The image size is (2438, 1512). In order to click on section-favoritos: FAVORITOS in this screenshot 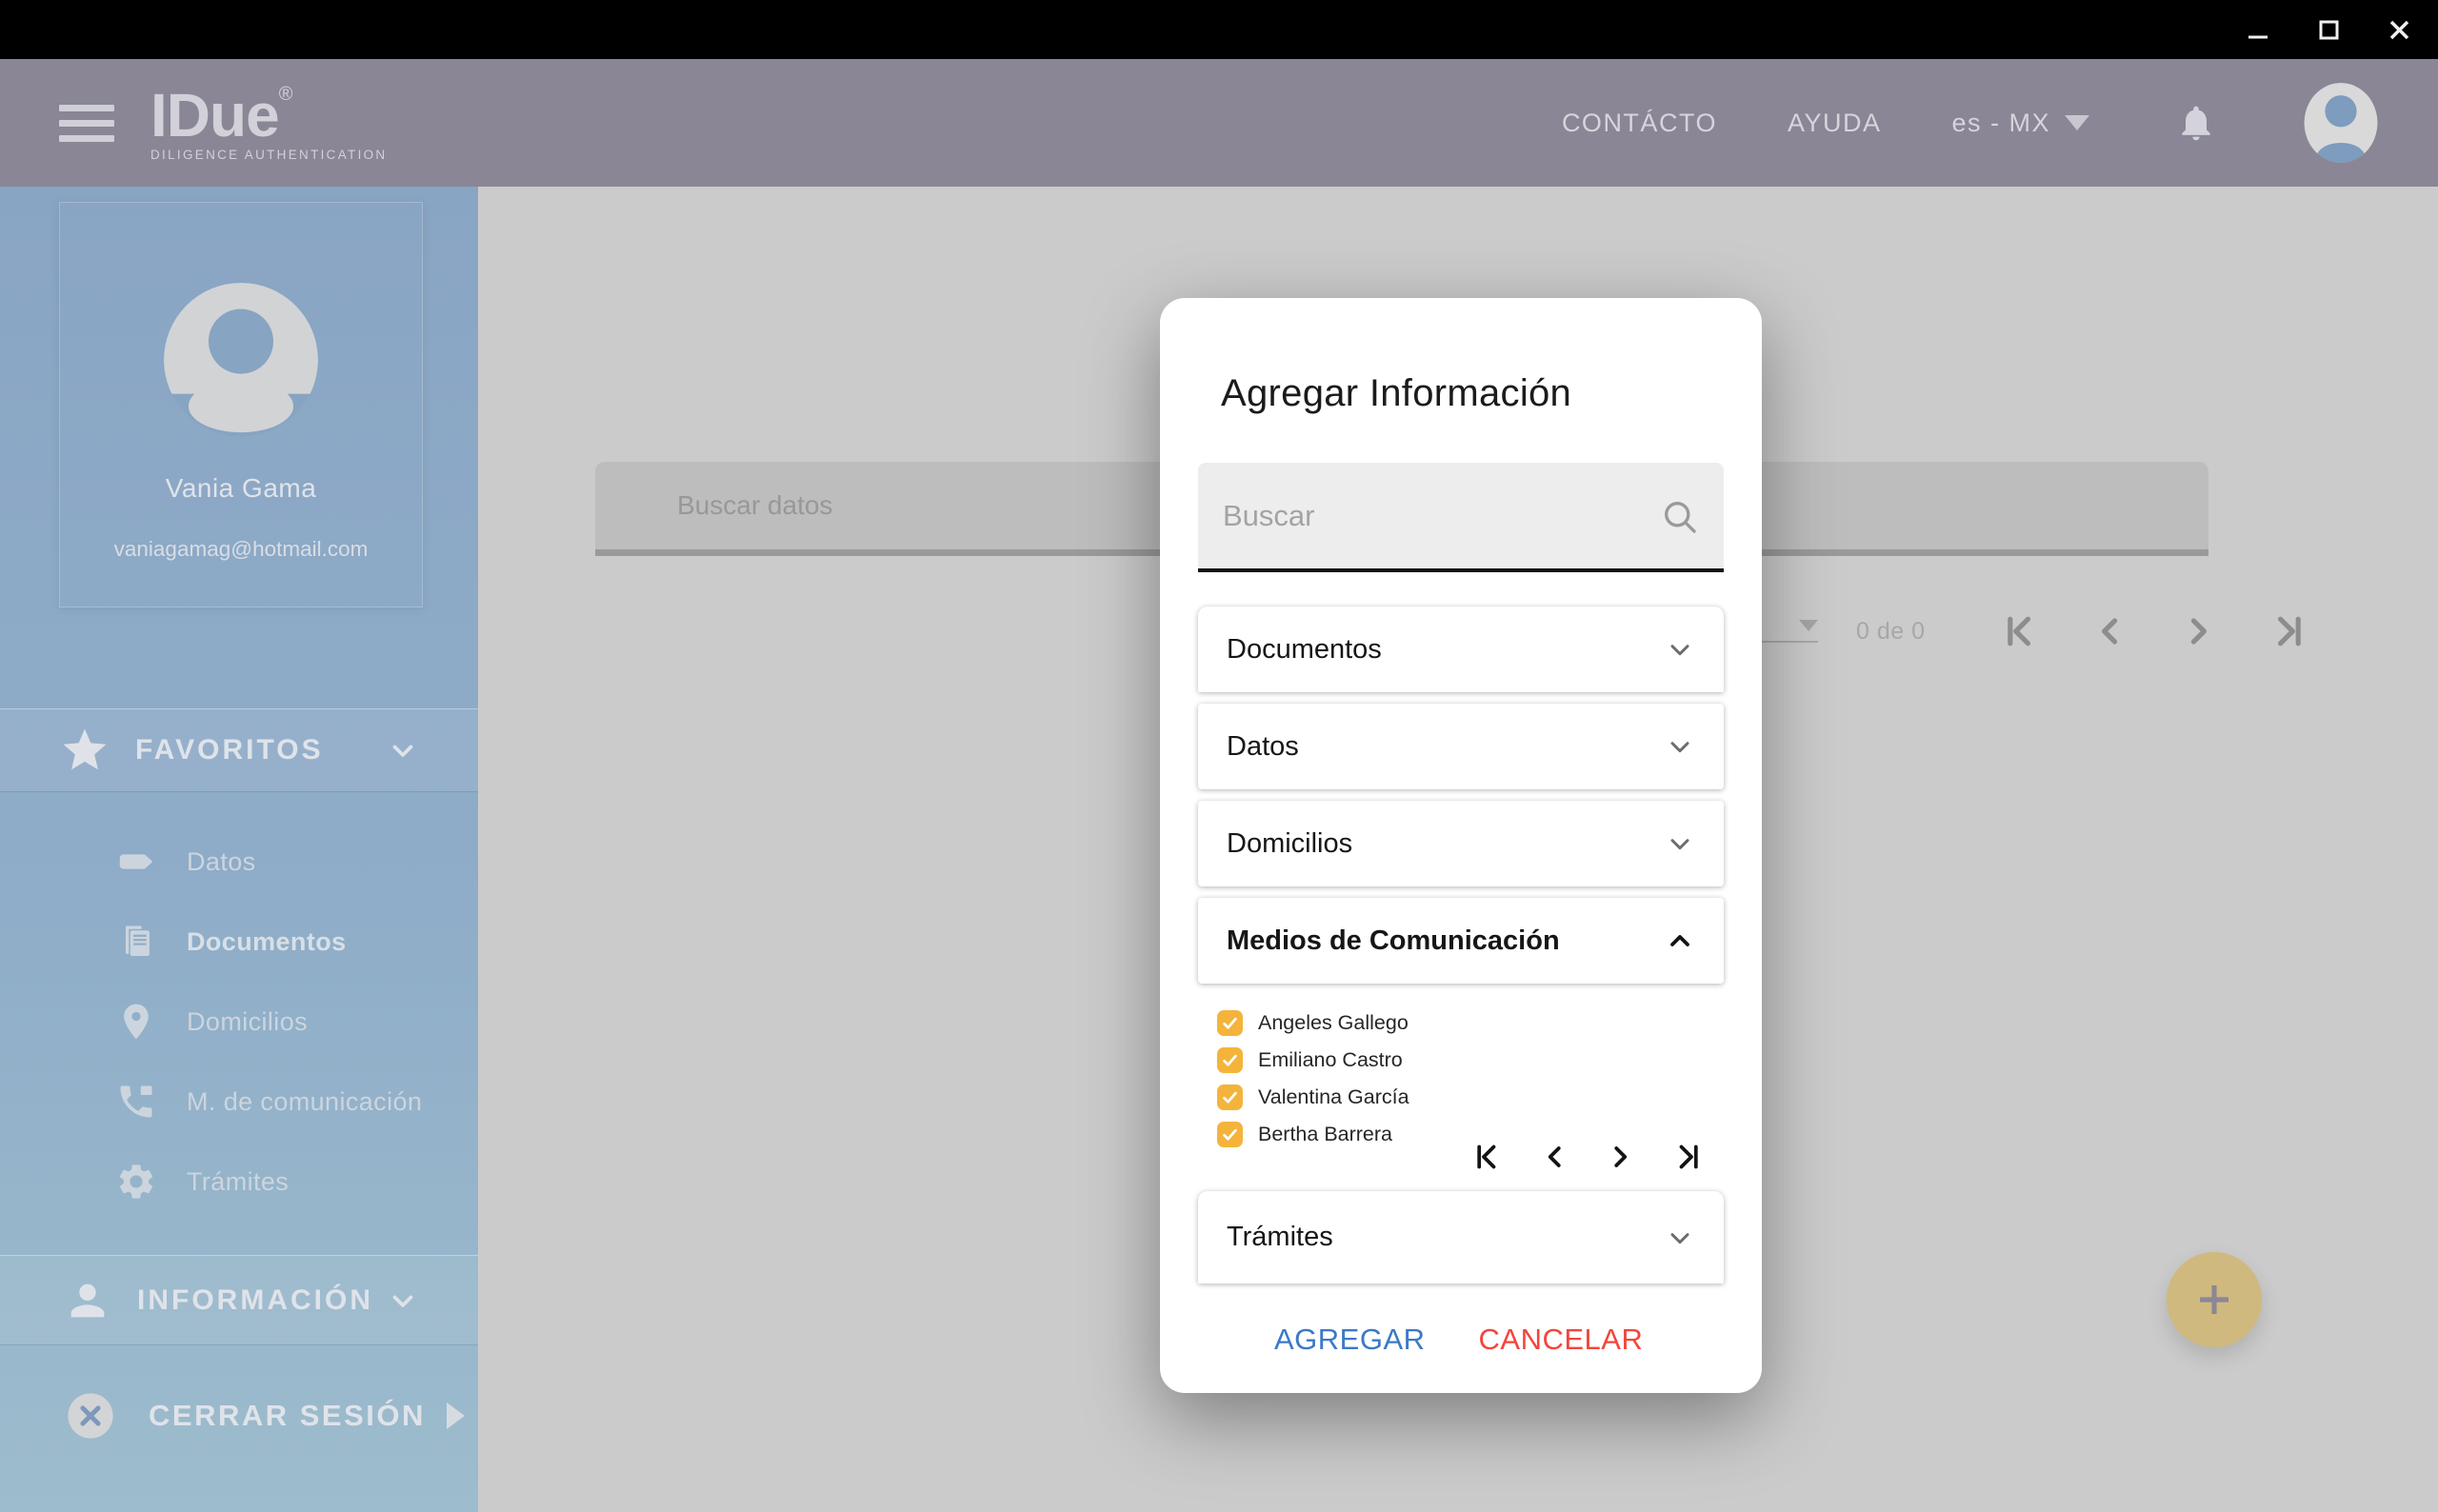, I will do `click(239, 750)`.